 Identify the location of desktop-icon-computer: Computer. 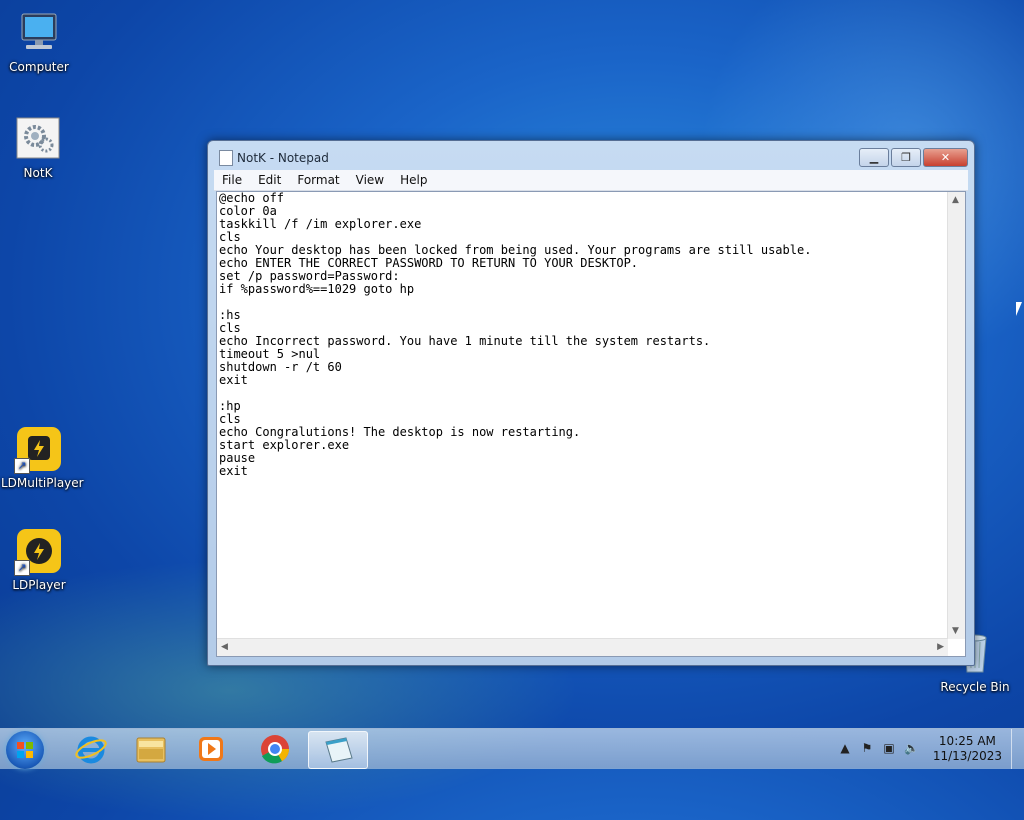
(39, 42).